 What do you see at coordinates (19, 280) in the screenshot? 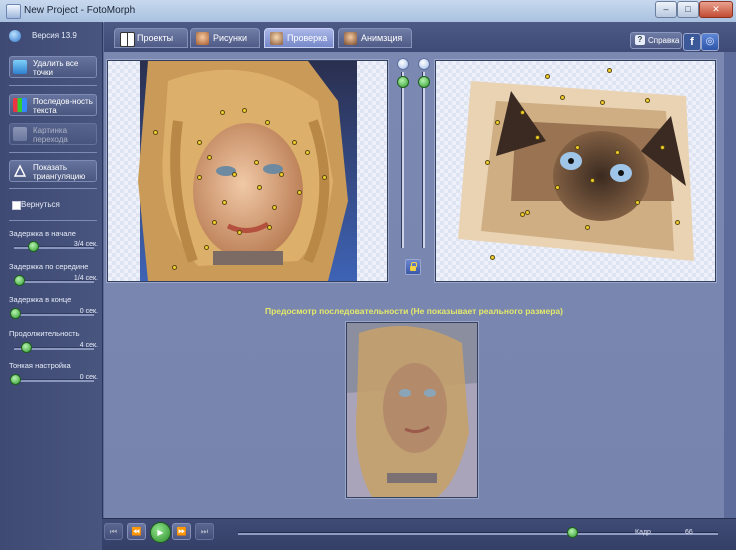
I see `middle-delay-thumb` at bounding box center [19, 280].